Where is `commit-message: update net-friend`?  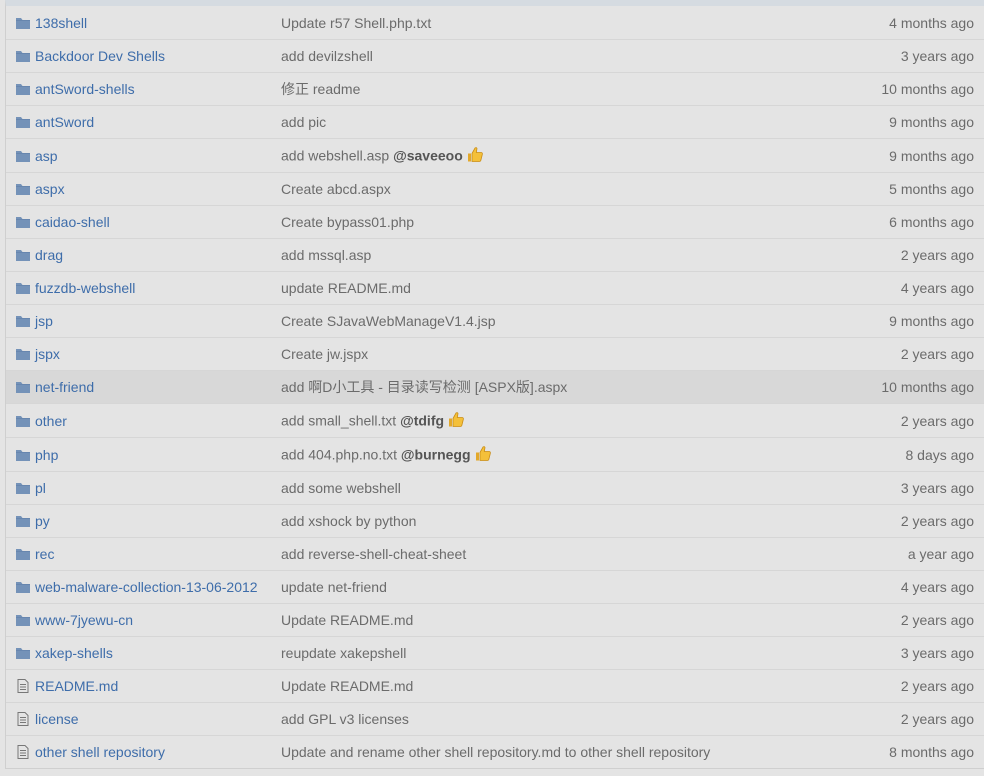
commit-message: update net-friend is located at coordinates (334, 587).